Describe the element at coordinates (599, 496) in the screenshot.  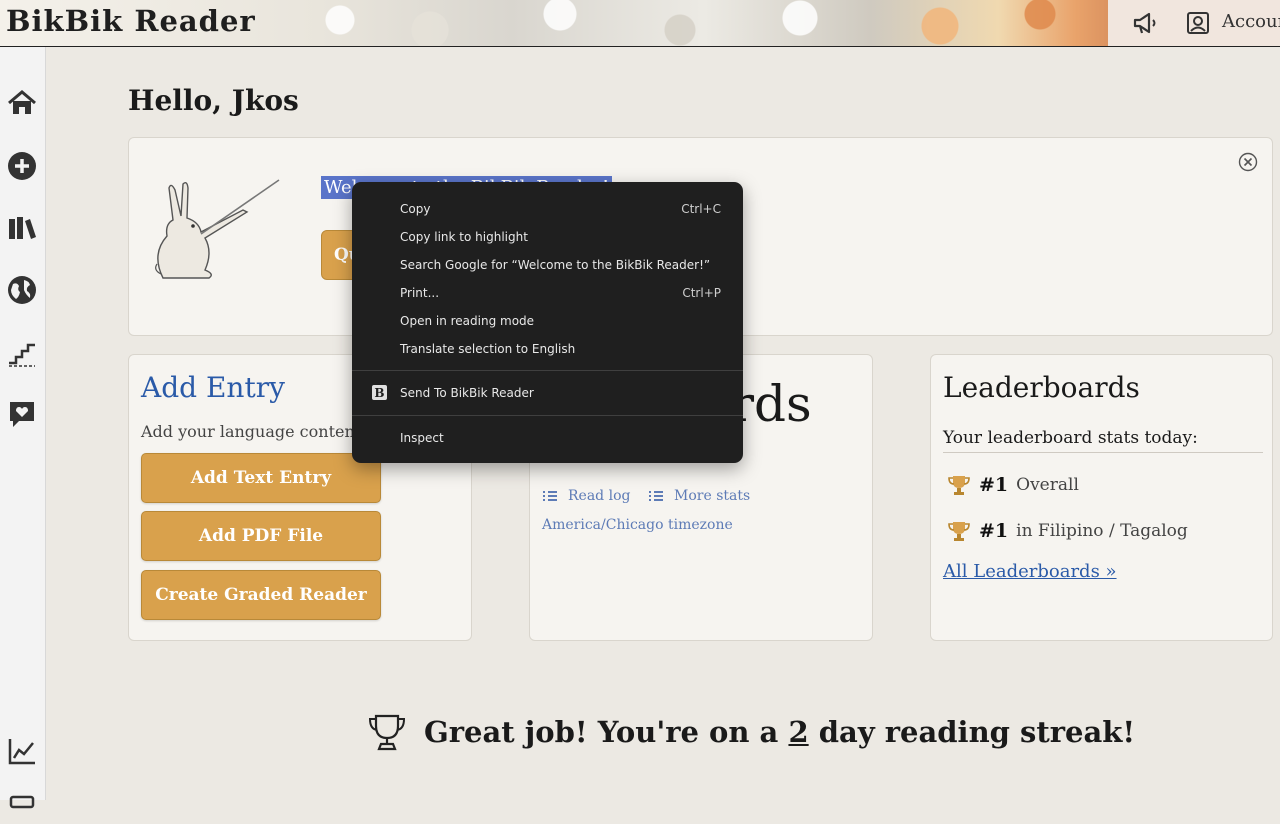
I see `read-log-label: Read log` at that location.